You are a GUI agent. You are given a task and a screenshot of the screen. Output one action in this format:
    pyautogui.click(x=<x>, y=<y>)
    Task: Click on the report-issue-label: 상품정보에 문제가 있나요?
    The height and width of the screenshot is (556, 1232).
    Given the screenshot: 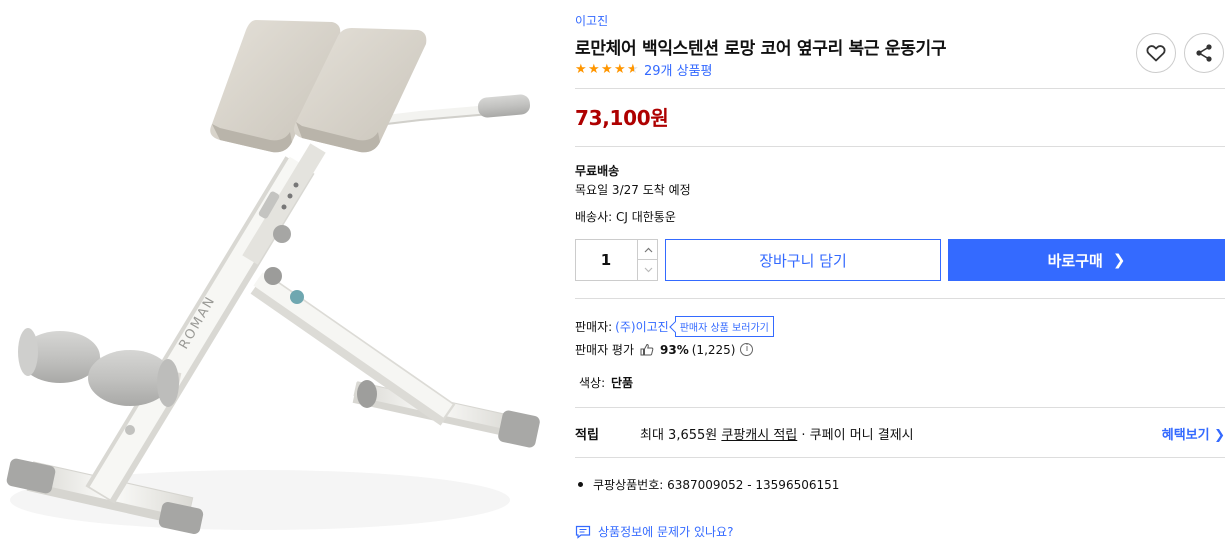 What is the action you would take?
    pyautogui.click(x=666, y=532)
    